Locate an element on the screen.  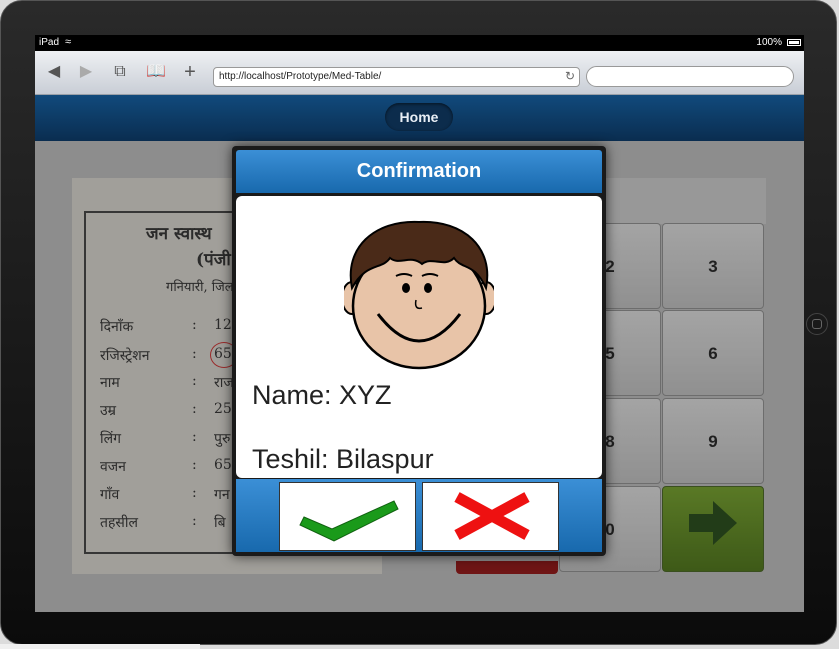
tabs-icon: ⧉ is located at coordinates (120, 72).